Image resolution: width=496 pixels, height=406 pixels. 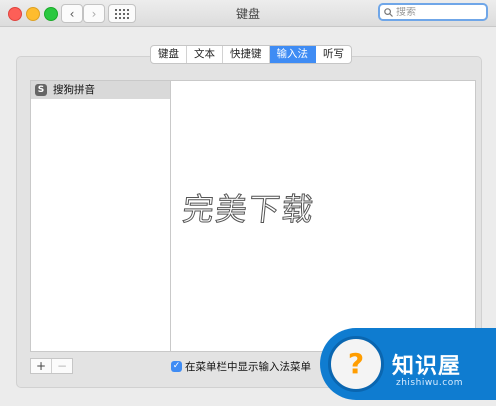 I want to click on search-icon, so click(x=388, y=12).